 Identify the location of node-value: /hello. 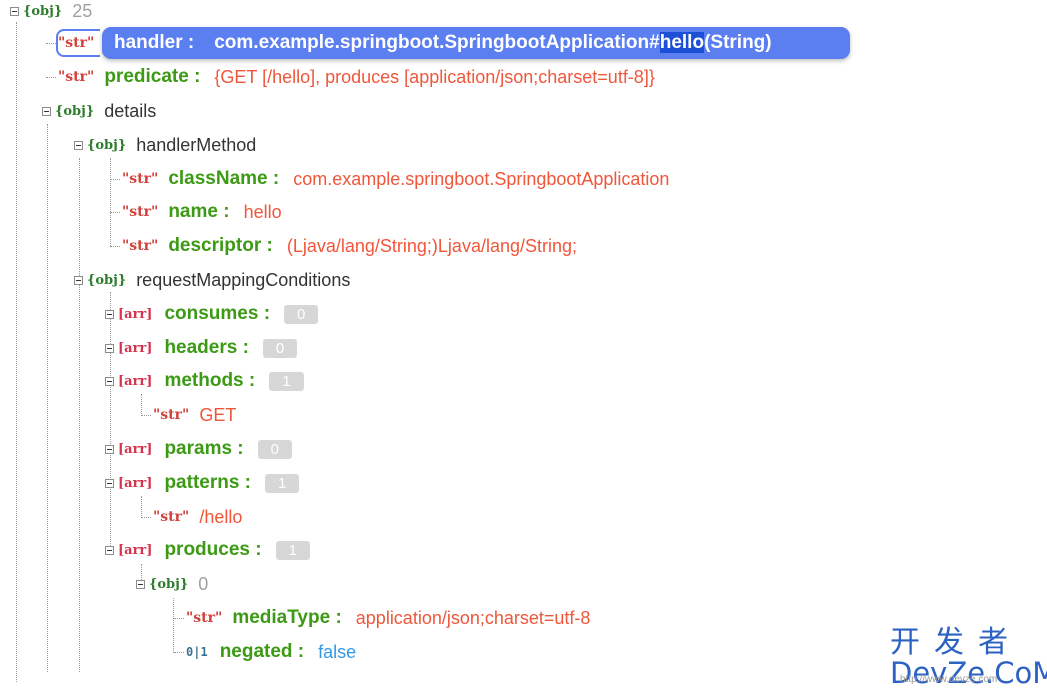
(221, 516).